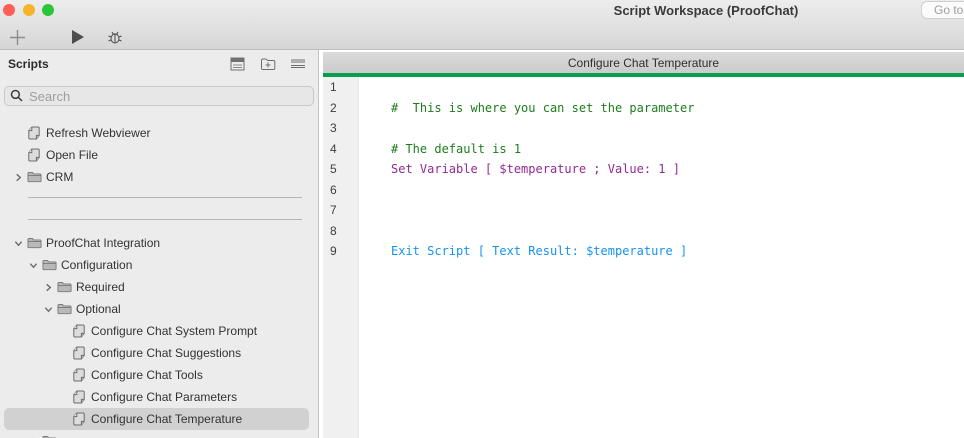 The height and width of the screenshot is (438, 964). I want to click on code-text: # The default is 1, so click(456, 148).